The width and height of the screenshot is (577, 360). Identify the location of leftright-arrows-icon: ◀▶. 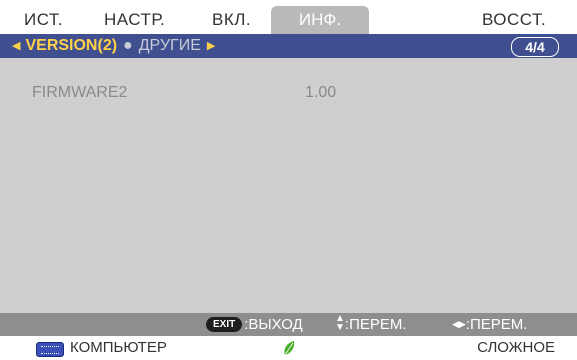
(459, 324).